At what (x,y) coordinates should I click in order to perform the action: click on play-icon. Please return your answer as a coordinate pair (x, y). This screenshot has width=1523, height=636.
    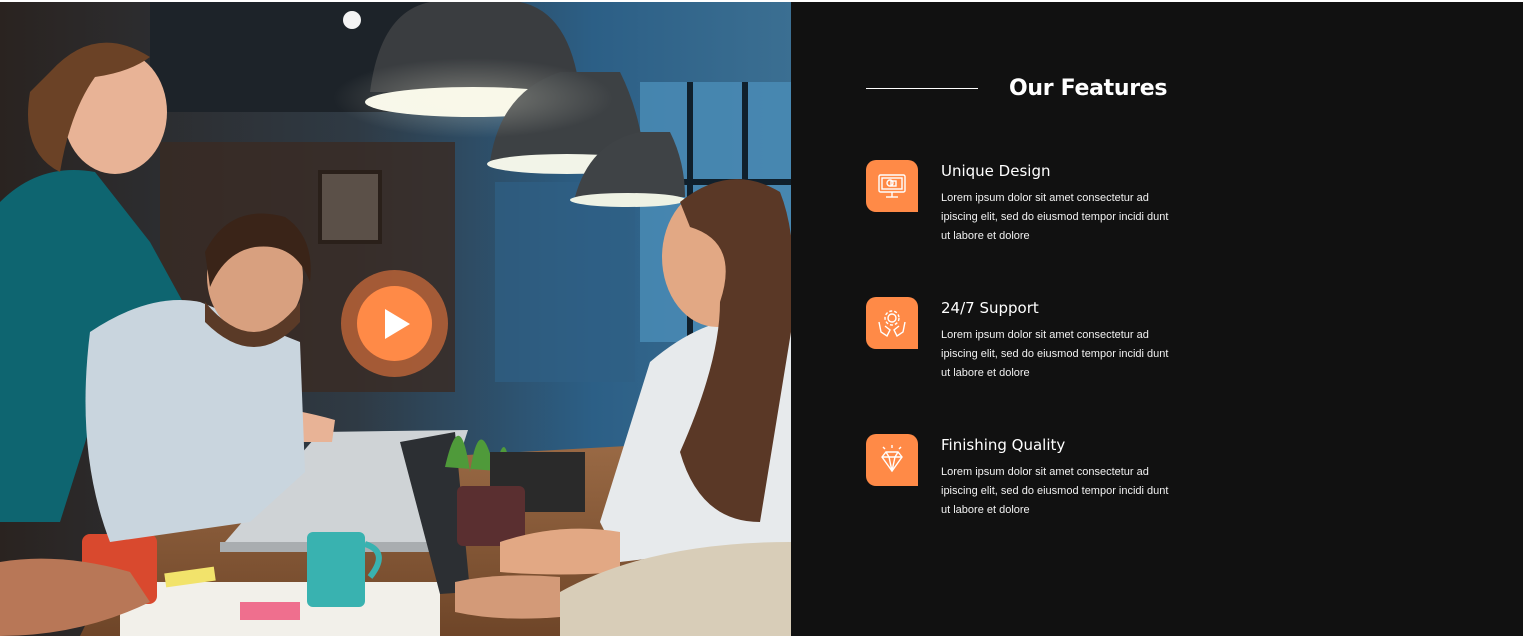
    Looking at the image, I should click on (397, 323).